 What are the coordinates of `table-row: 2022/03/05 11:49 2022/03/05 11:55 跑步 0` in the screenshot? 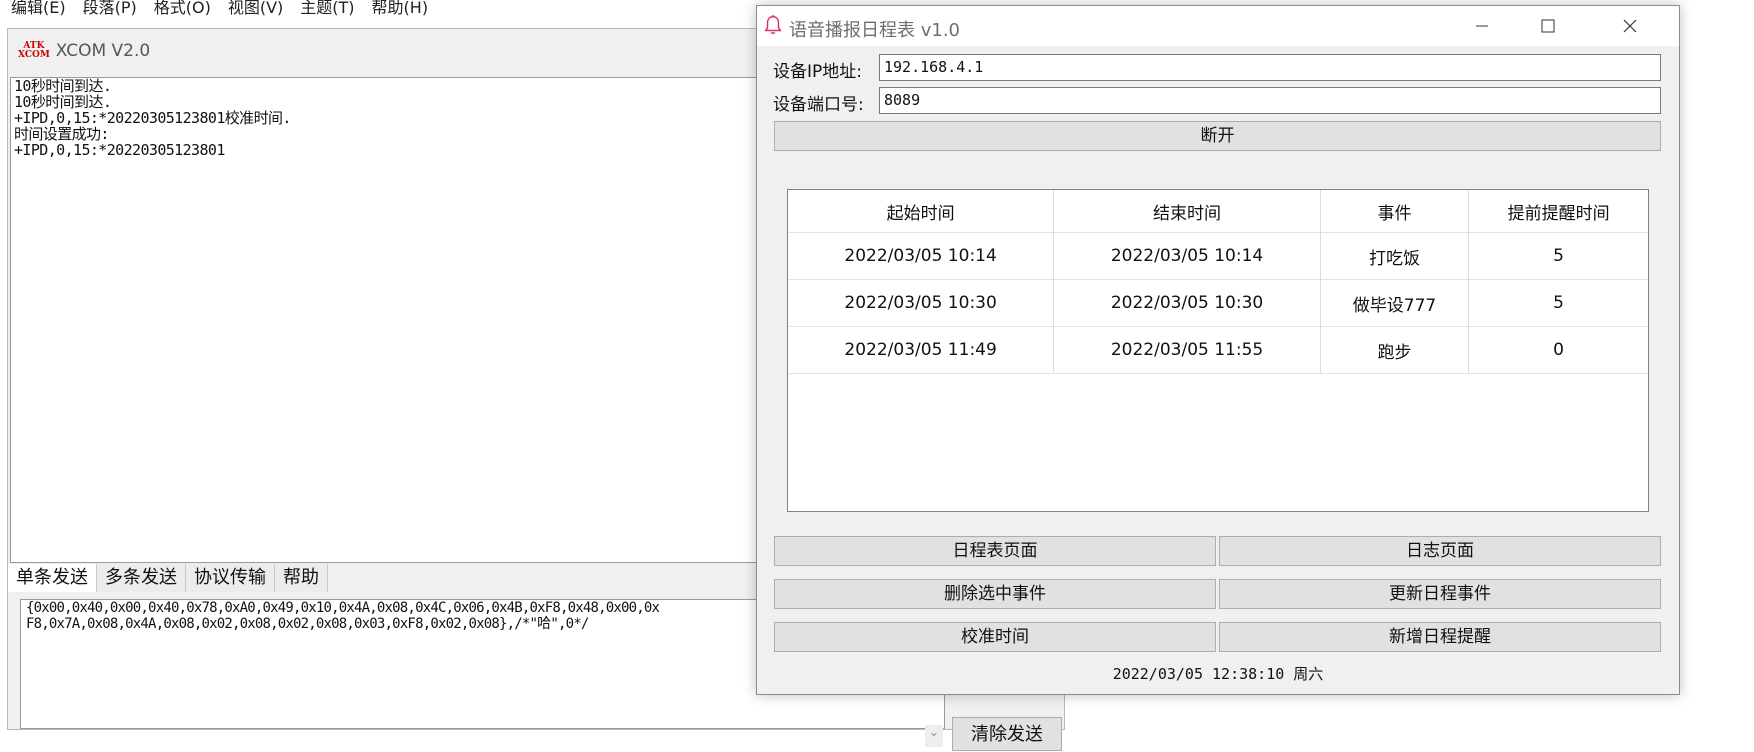 It's located at (1218, 350).